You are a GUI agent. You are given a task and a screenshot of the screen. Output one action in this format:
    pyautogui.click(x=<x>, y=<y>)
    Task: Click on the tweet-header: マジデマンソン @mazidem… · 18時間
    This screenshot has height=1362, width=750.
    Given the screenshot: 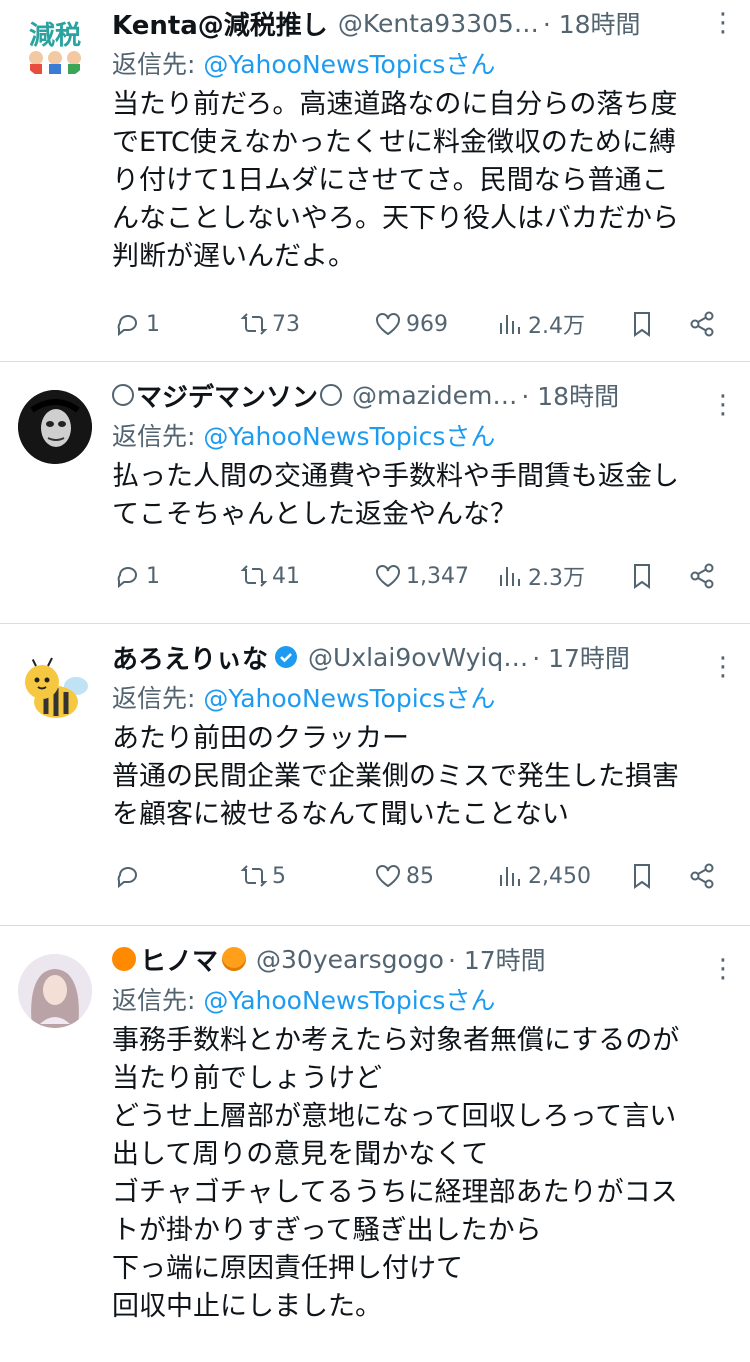 What is the action you would take?
    pyautogui.click(x=425, y=395)
    